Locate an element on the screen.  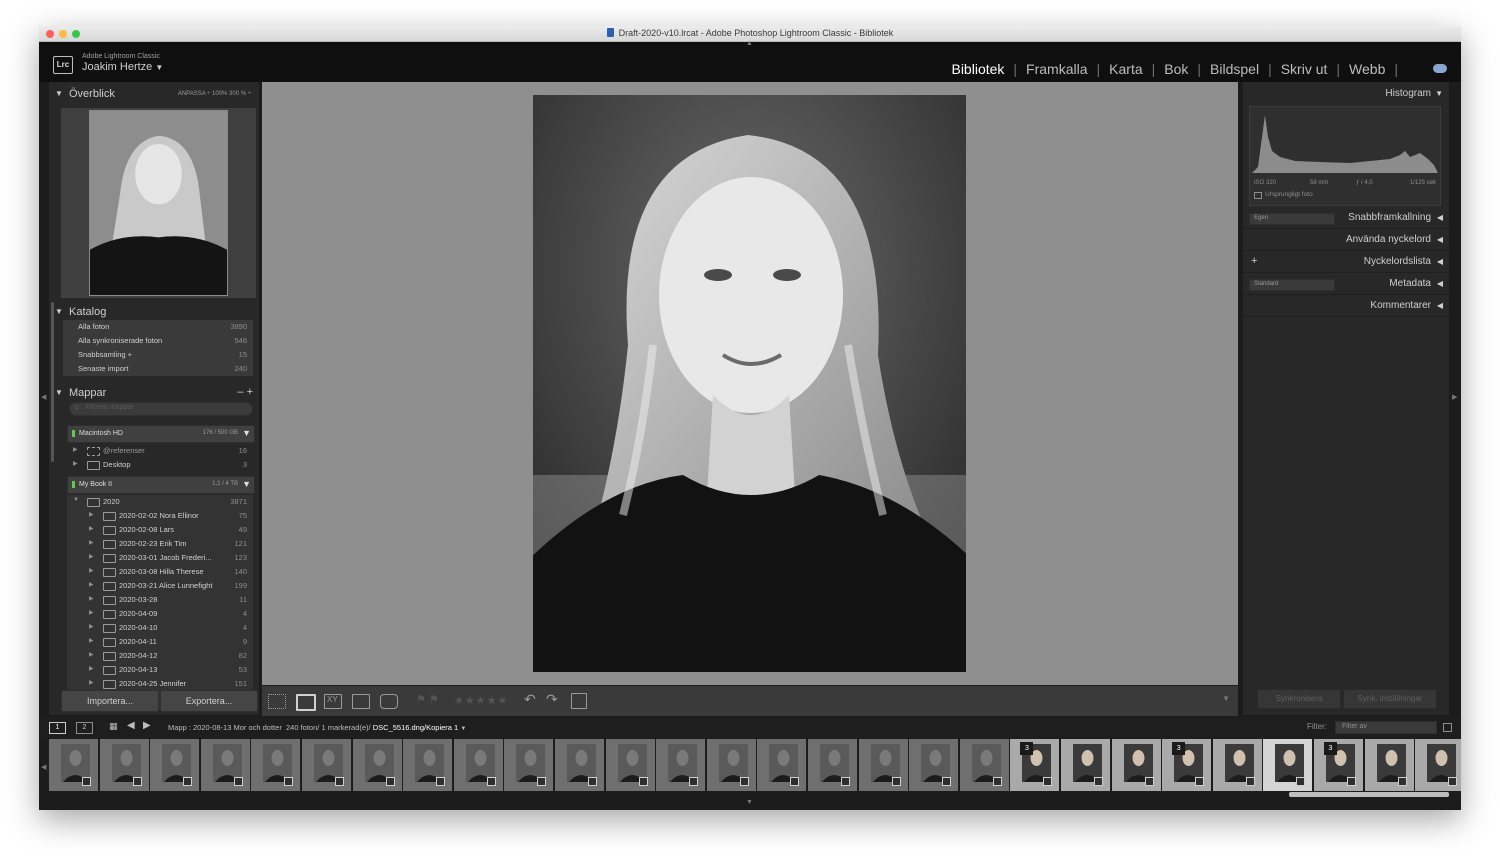
volume-macintosh-hd: Macintosh HD 176 / 500 GB ▼ is located at coordinates (161, 434).